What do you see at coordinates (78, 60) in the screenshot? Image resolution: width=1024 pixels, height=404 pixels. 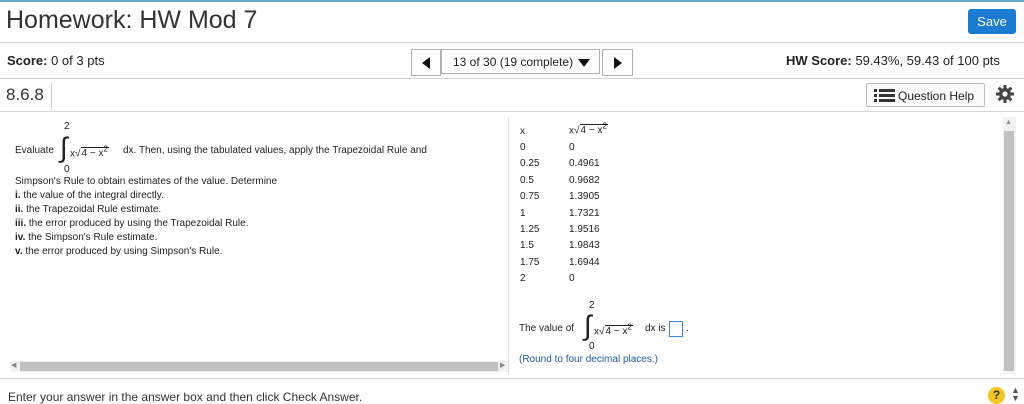 I see `score-value: 0 of 3 pts` at bounding box center [78, 60].